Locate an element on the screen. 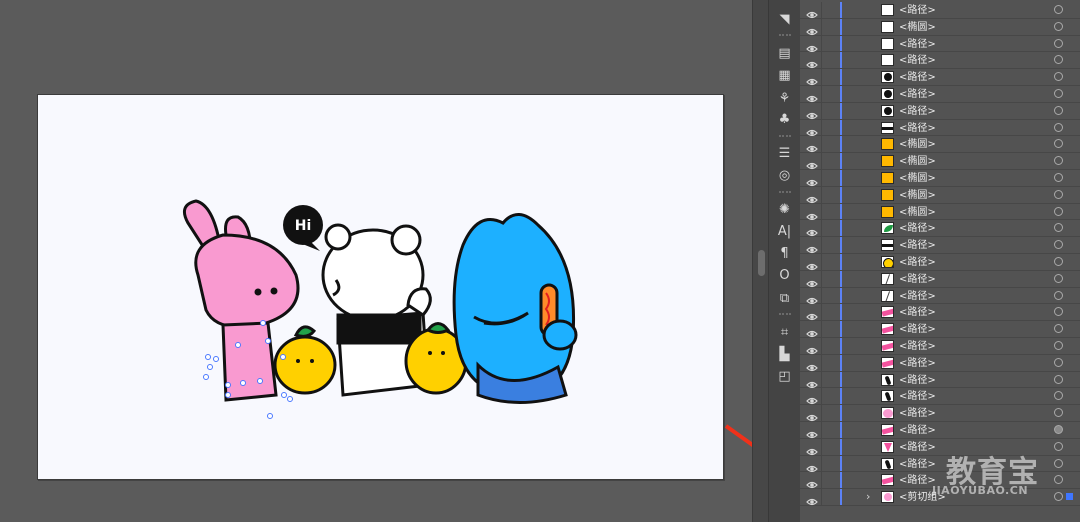  splitter-handle is located at coordinates (761, 263).